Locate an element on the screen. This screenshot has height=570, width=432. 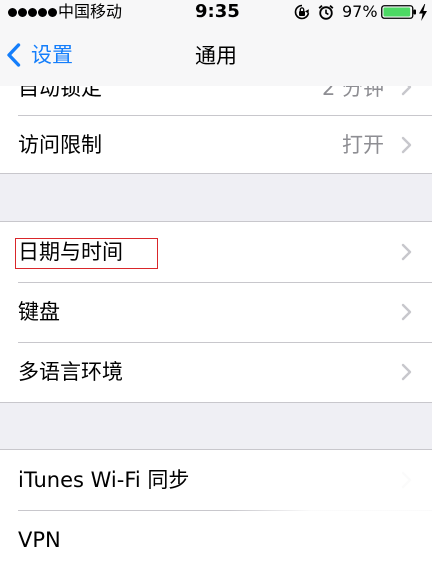
rotation-lock-icon is located at coordinates (302, 12).